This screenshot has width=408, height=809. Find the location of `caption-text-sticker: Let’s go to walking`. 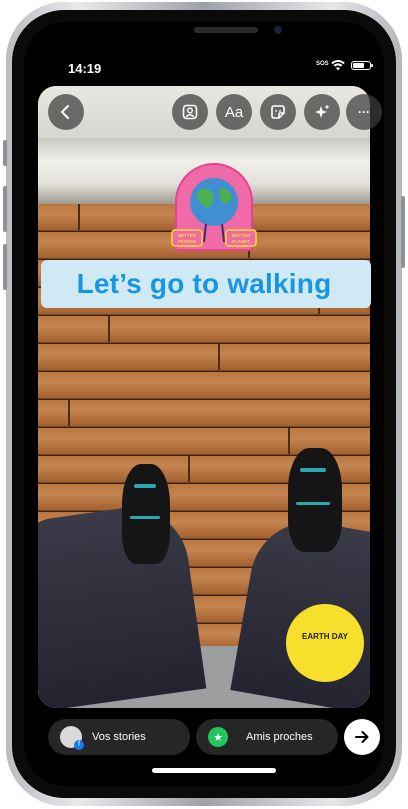

caption-text-sticker: Let’s go to walking is located at coordinates (204, 284).